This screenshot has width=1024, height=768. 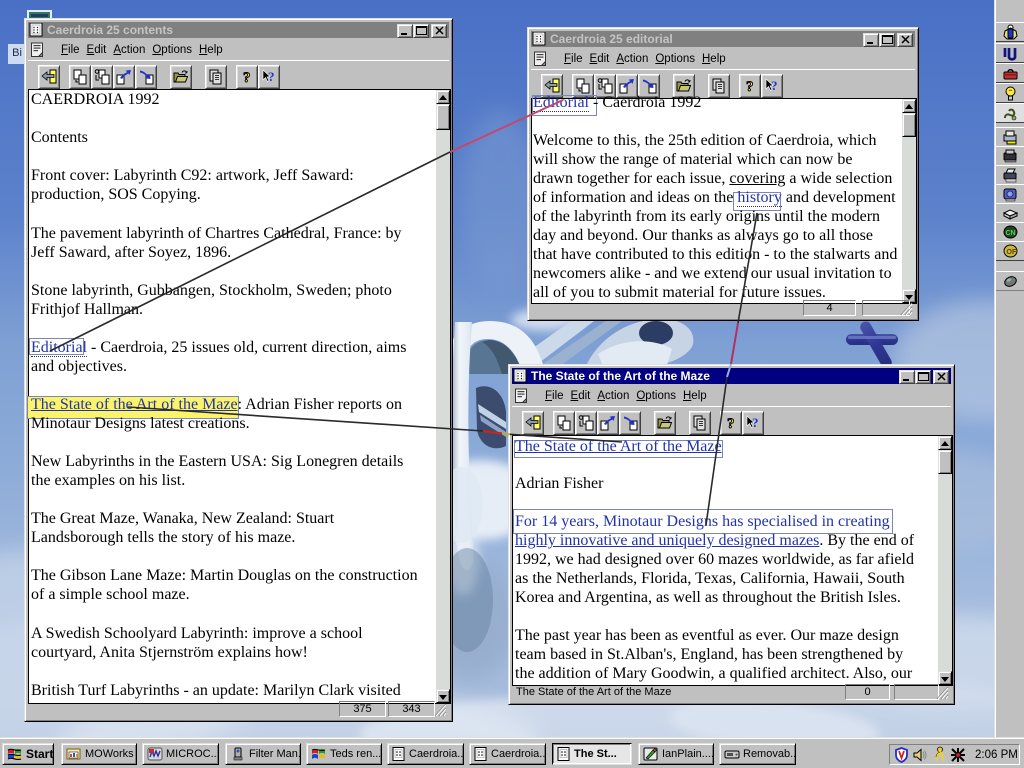 I want to click on svg-text: CN, so click(x=1010, y=233).